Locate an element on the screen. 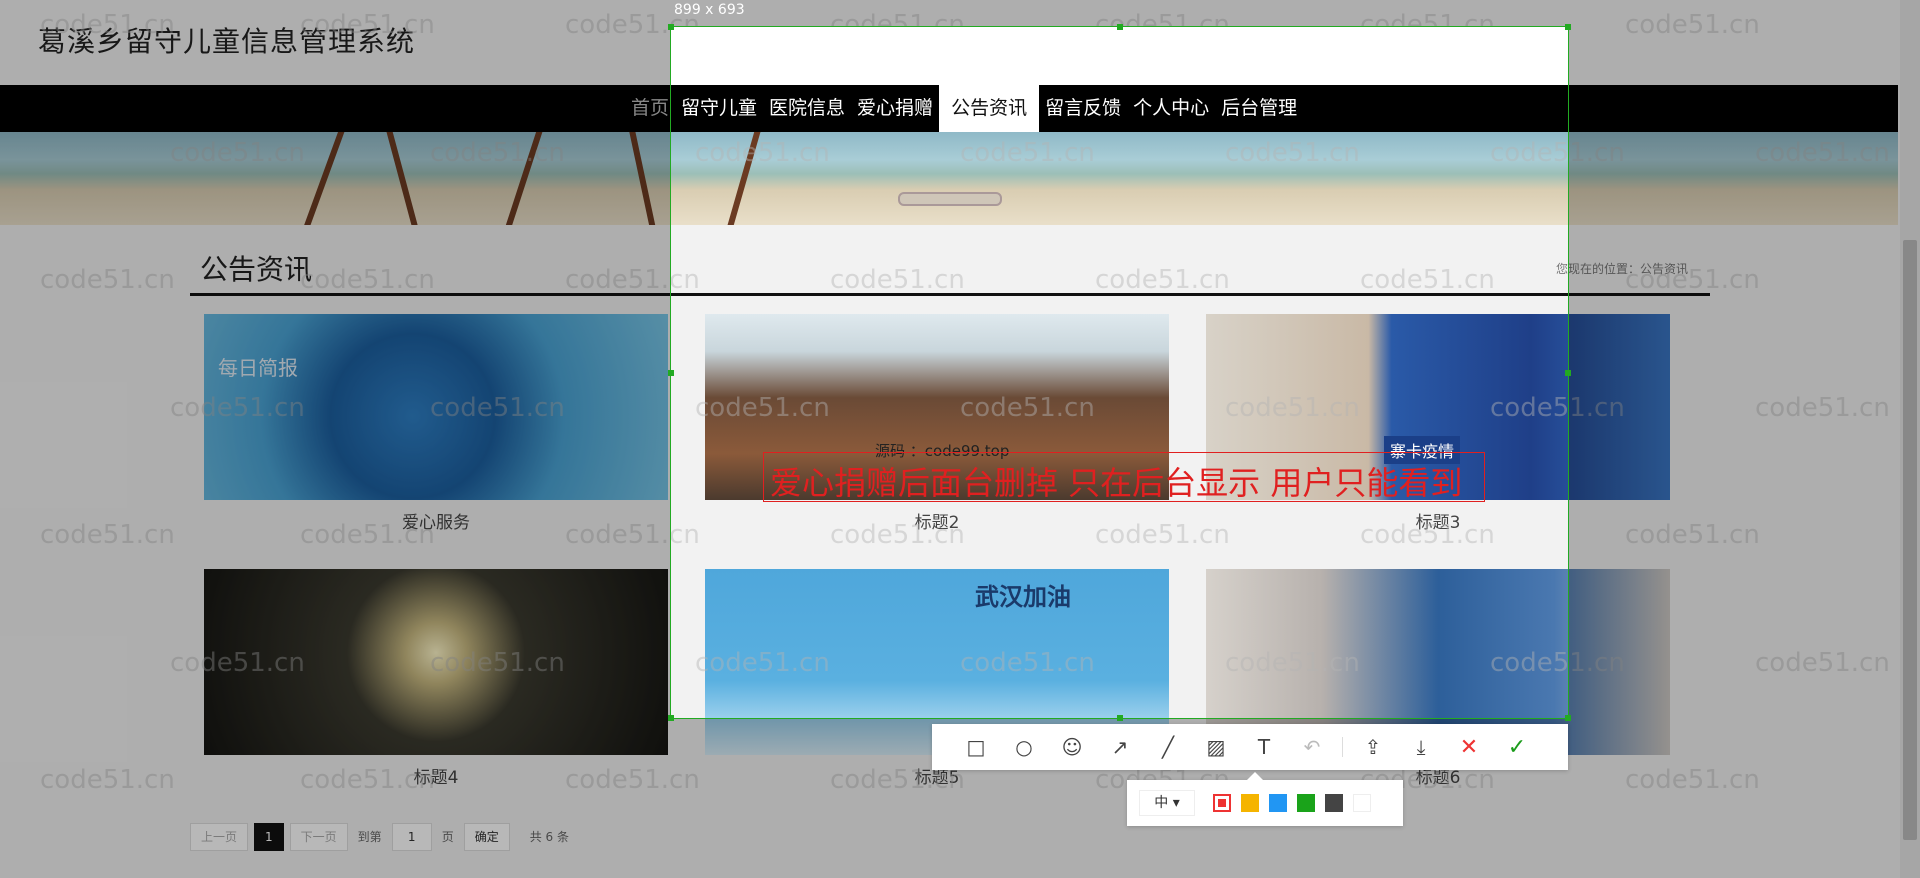 The height and width of the screenshot is (878, 1920). cancel-icon: ✕ is located at coordinates (1469, 747).